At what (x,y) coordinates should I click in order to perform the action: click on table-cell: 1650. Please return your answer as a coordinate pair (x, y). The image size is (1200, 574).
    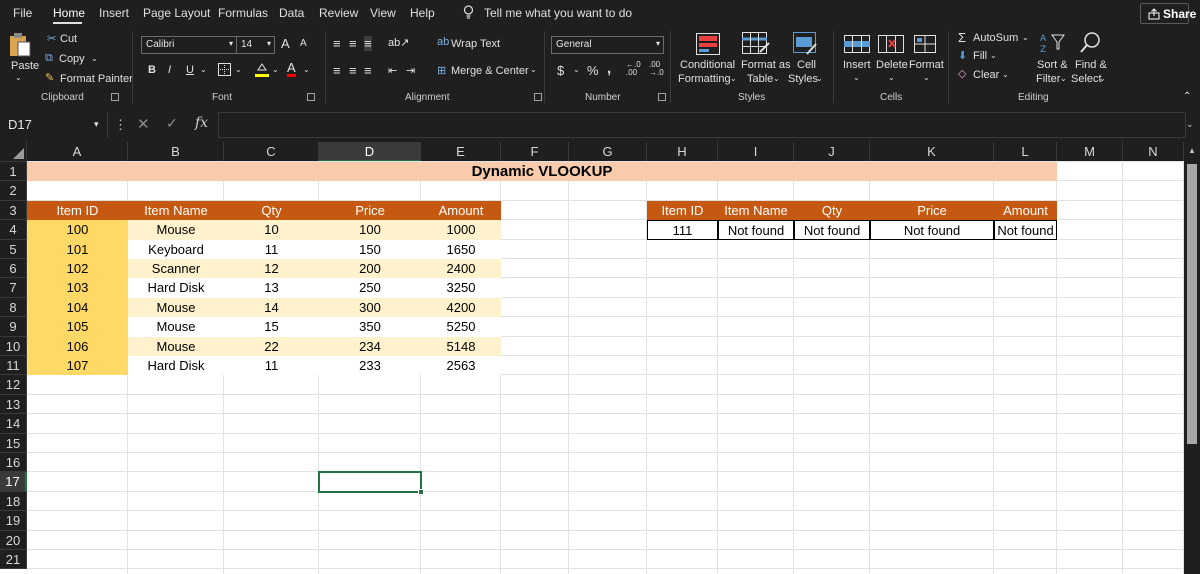
    Looking at the image, I should click on (461, 249).